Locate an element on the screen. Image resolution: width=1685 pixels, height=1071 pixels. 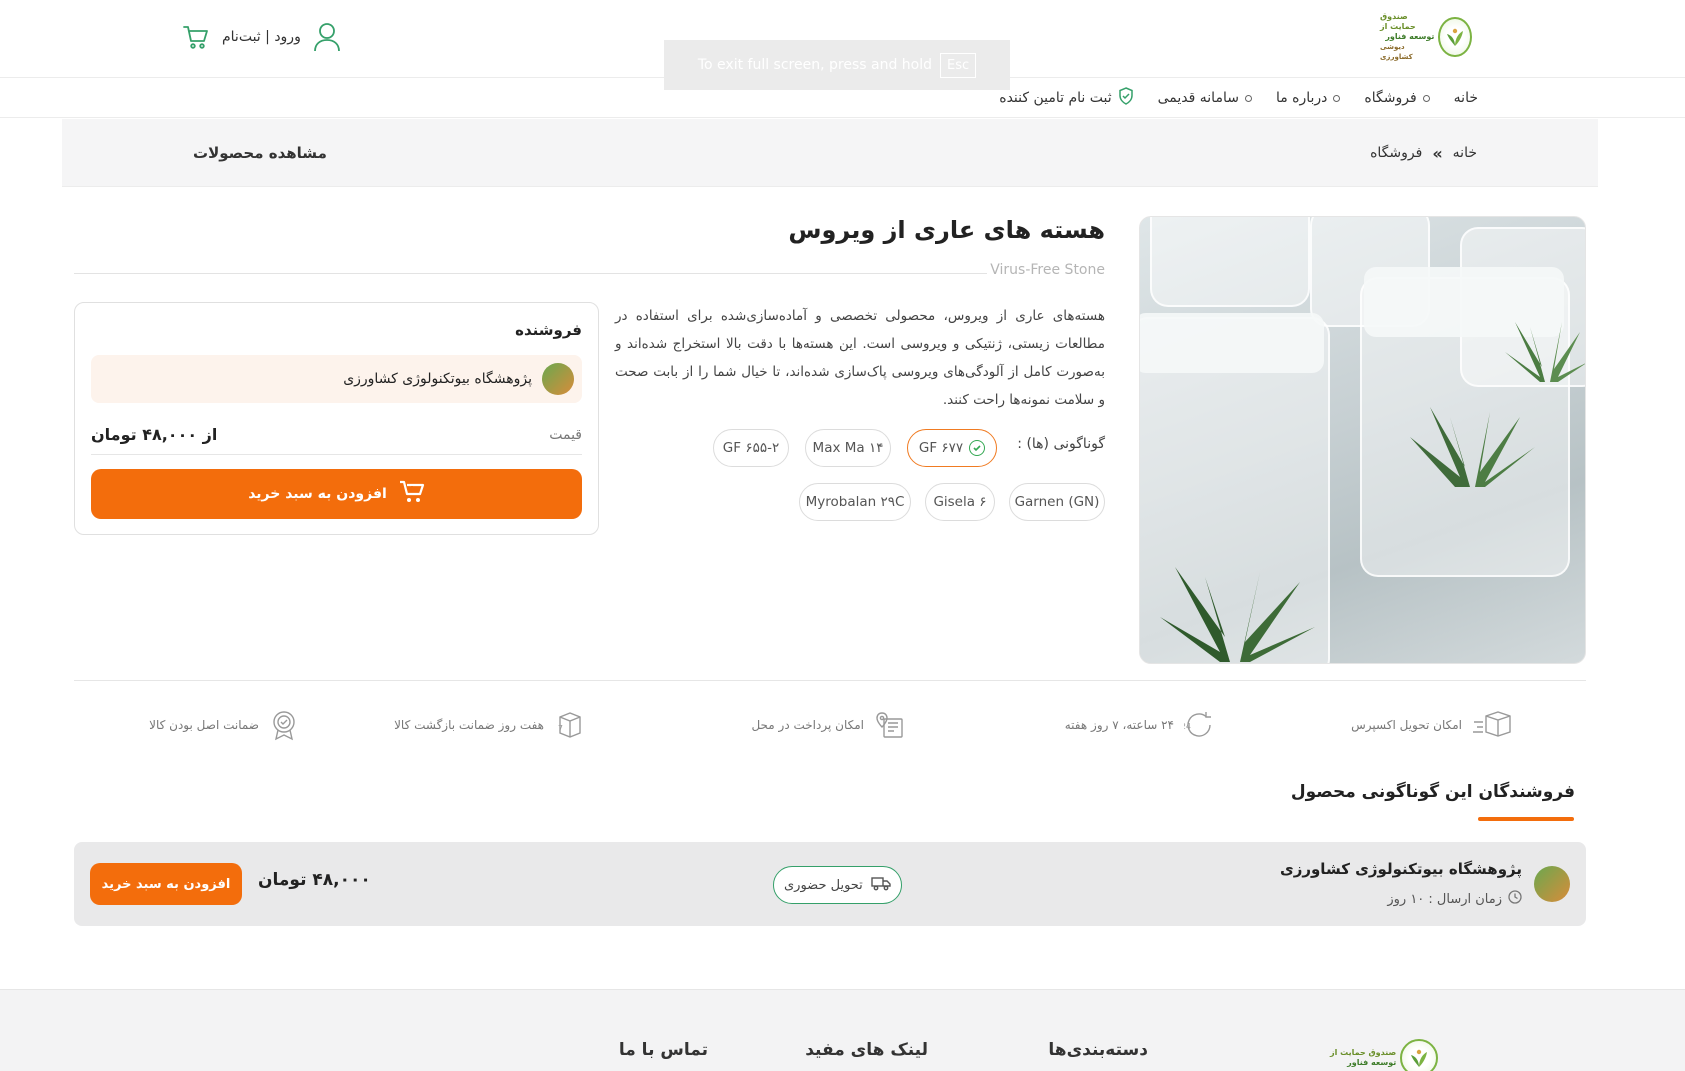
variants-label: گوناگونی (ها) : is located at coordinates (1061, 444).